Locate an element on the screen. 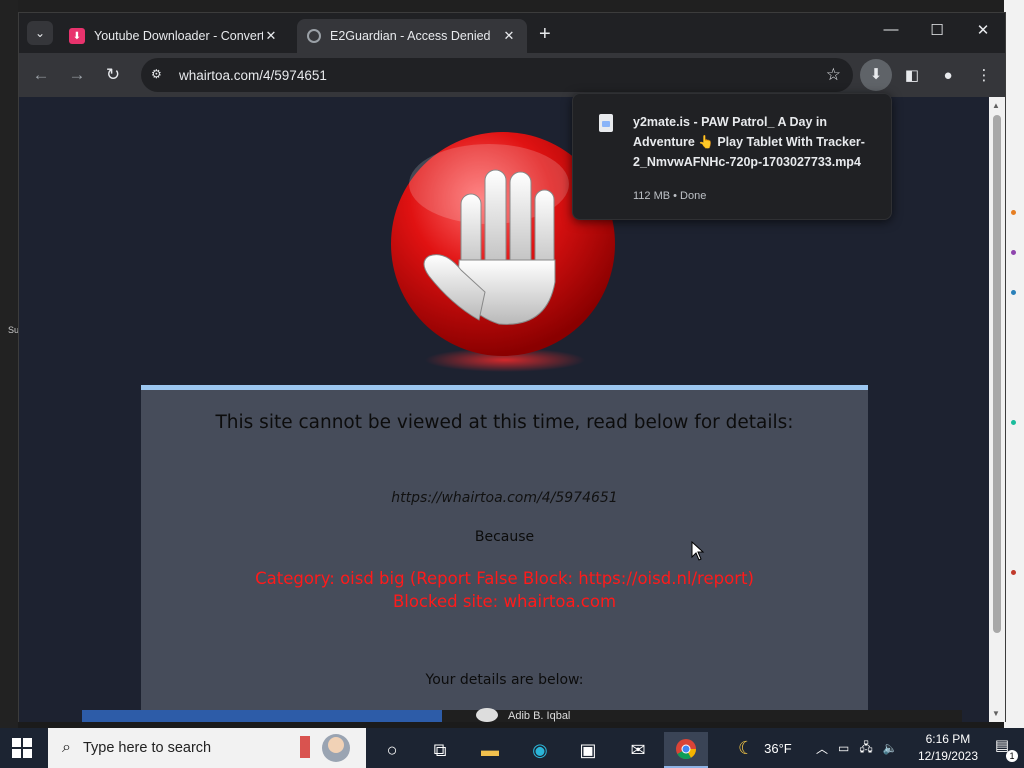 The image size is (1024, 768). profile-icon: ● is located at coordinates (948, 76).